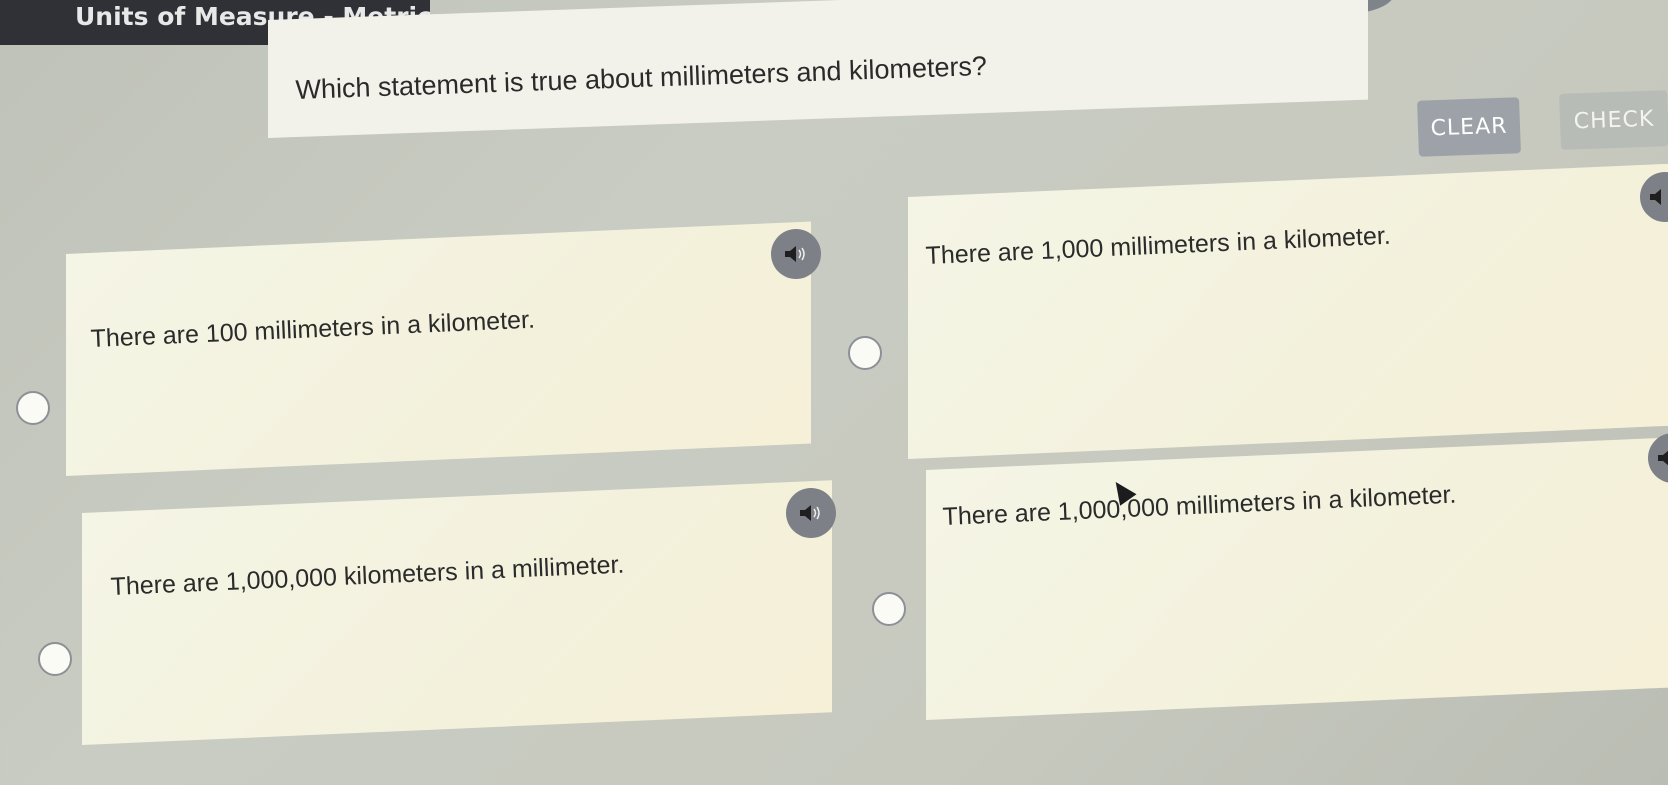  Describe the element at coordinates (1469, 127) in the screenshot. I see `clear-button: CLEAR` at that location.